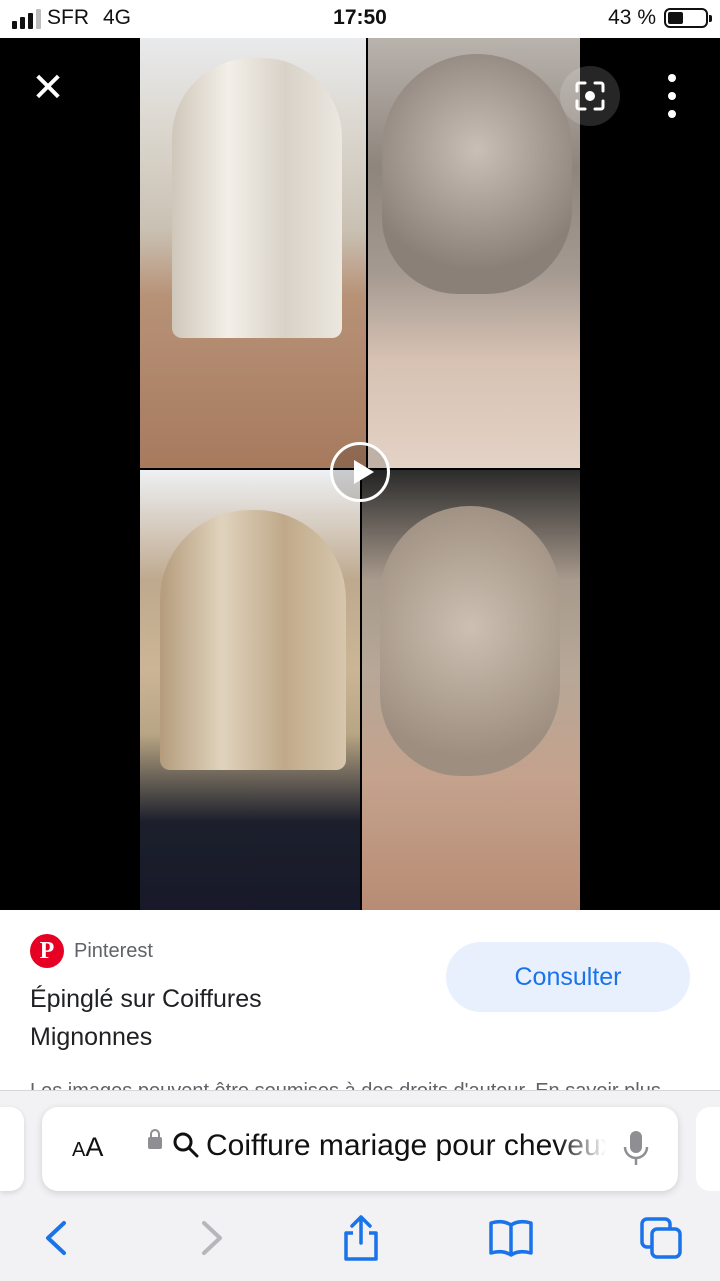 The image size is (720, 1281). What do you see at coordinates (672, 96) in the screenshot?
I see `more-vertical-icon` at bounding box center [672, 96].